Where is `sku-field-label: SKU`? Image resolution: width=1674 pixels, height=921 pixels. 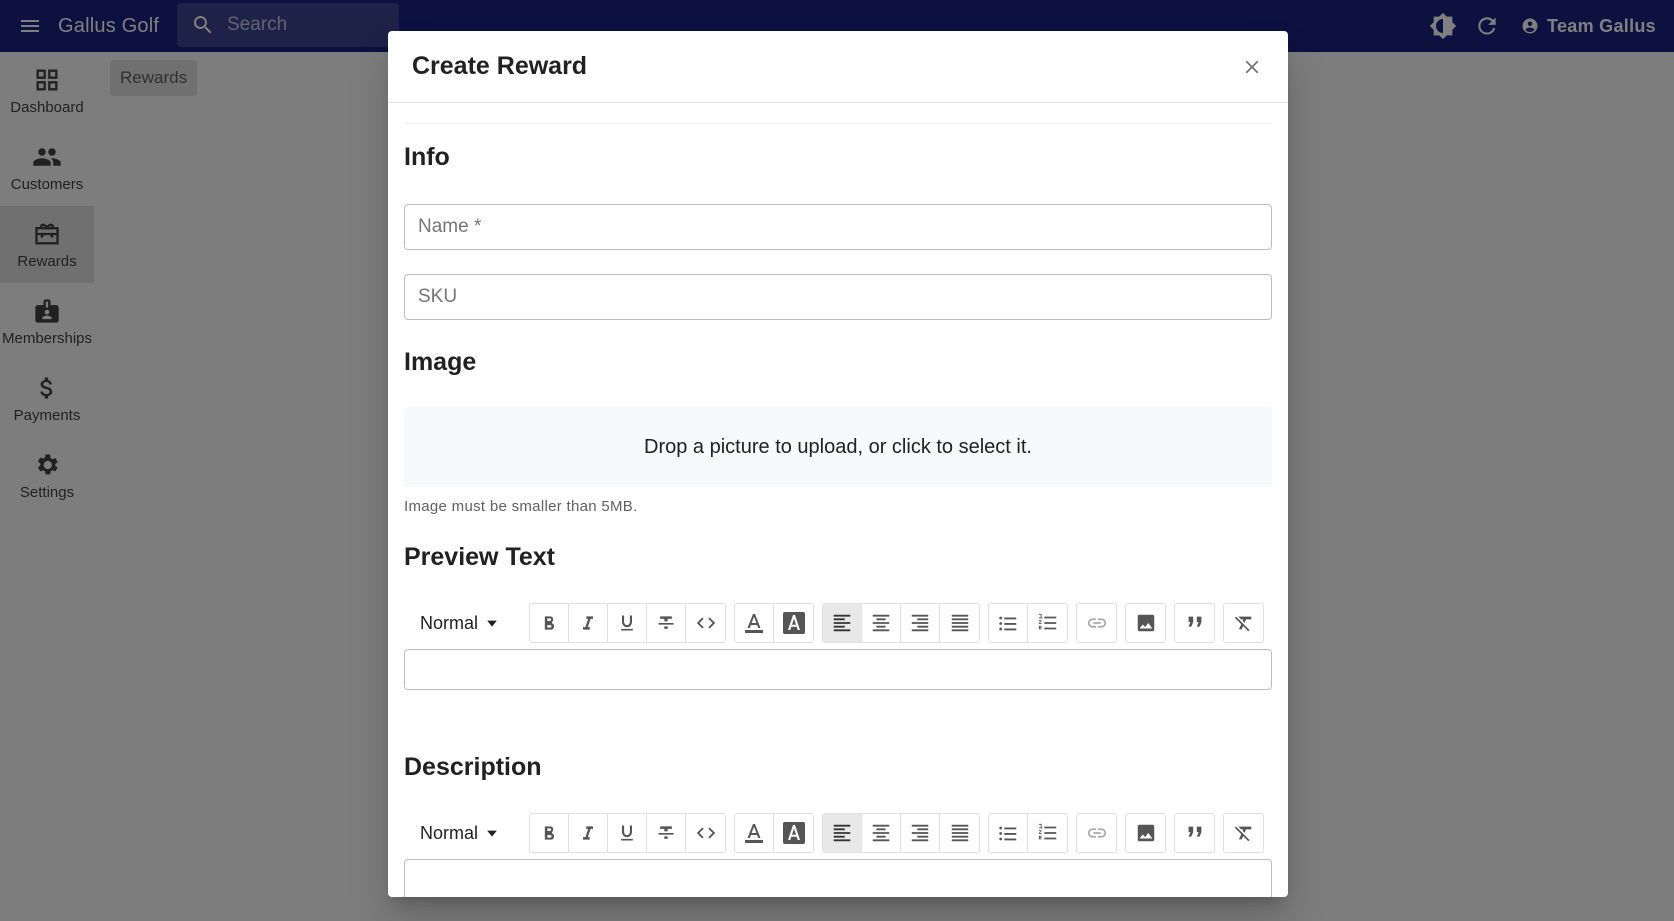
sku-field-label: SKU is located at coordinates (438, 296).